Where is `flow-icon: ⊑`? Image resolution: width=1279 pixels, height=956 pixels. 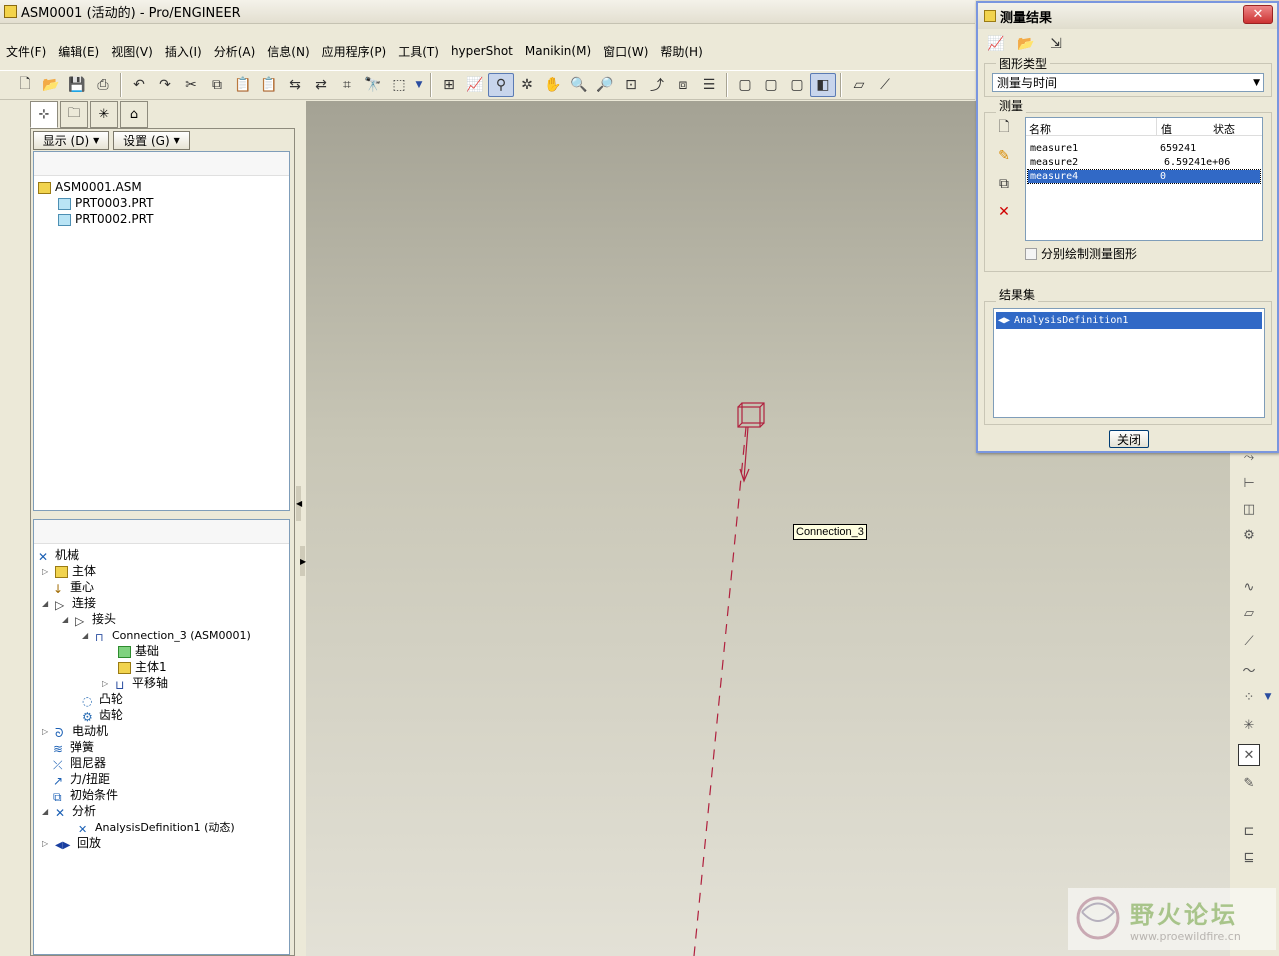
flow-icon: ⊑ is located at coordinates (1249, 857).